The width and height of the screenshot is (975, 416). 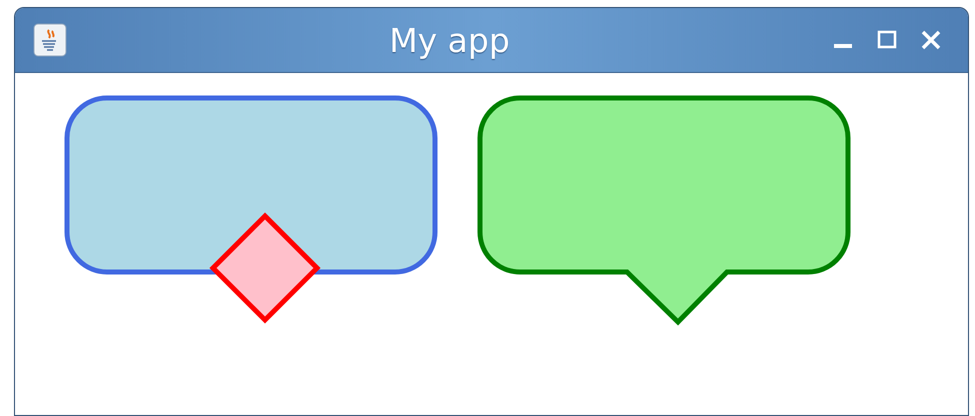 I want to click on java-cup-icon, so click(x=50, y=40).